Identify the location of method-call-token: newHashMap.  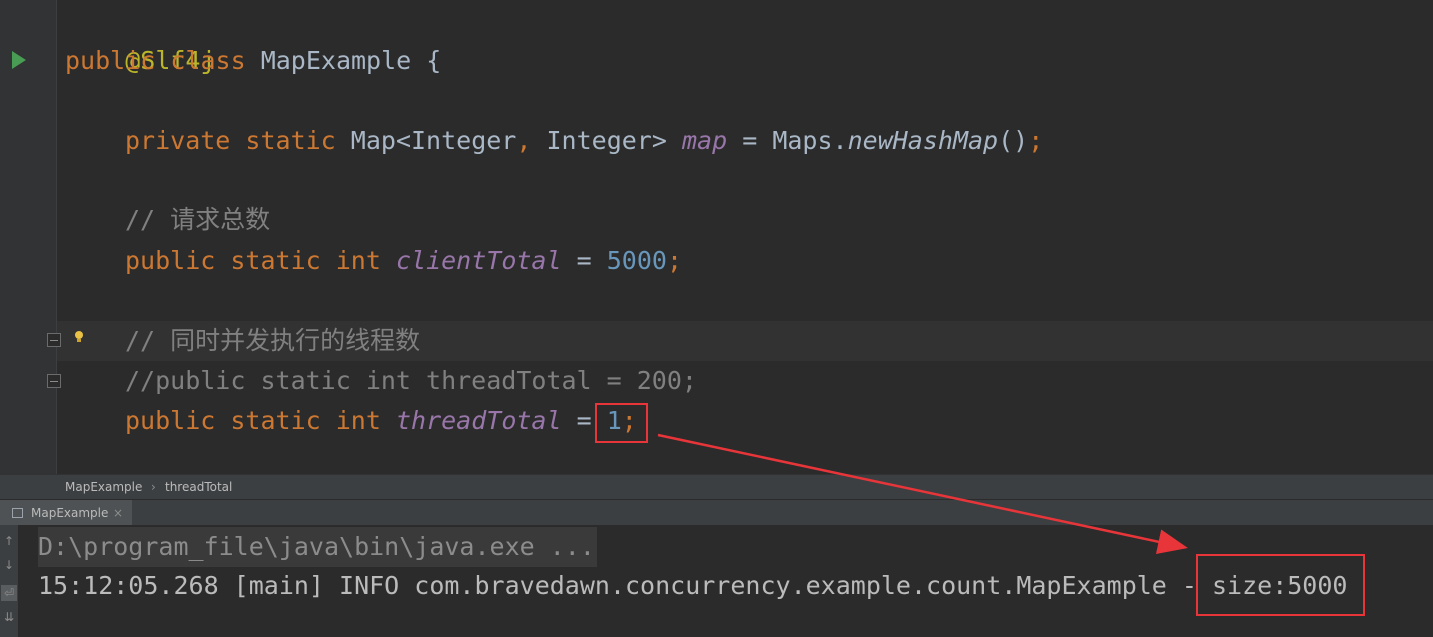
(923, 140).